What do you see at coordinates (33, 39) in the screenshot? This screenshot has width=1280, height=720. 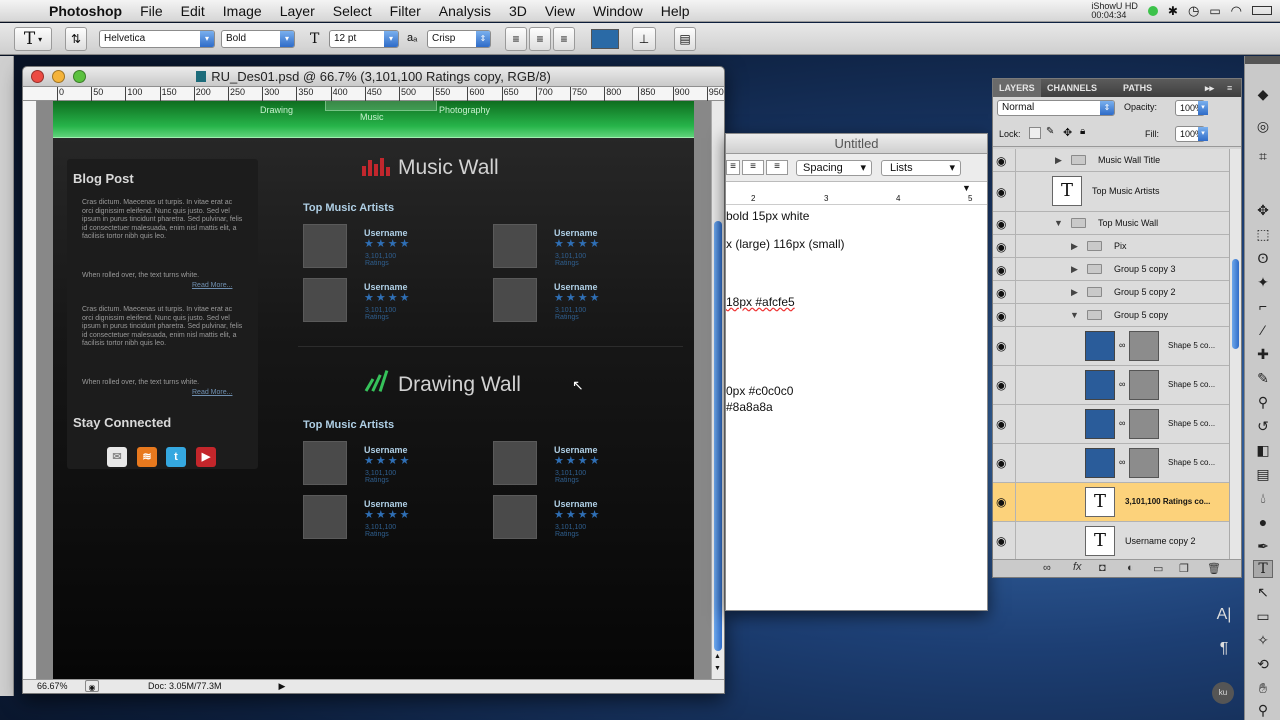 I see `type-tool-preset-button: T ▾` at bounding box center [33, 39].